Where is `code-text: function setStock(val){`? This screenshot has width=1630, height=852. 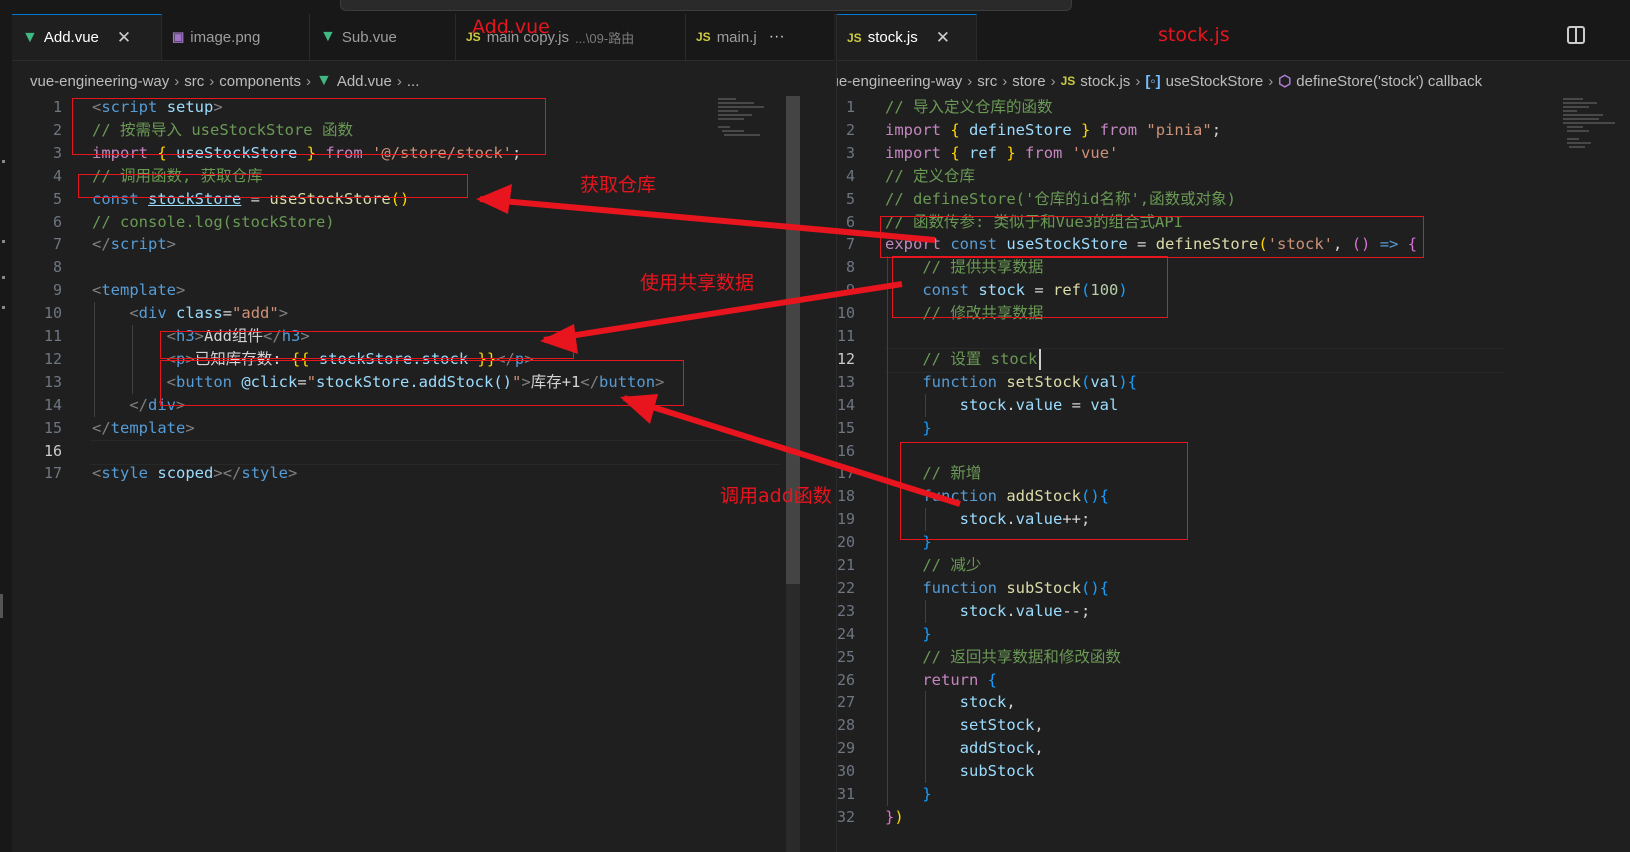 code-text: function setStock(val){ is located at coordinates (1011, 382).